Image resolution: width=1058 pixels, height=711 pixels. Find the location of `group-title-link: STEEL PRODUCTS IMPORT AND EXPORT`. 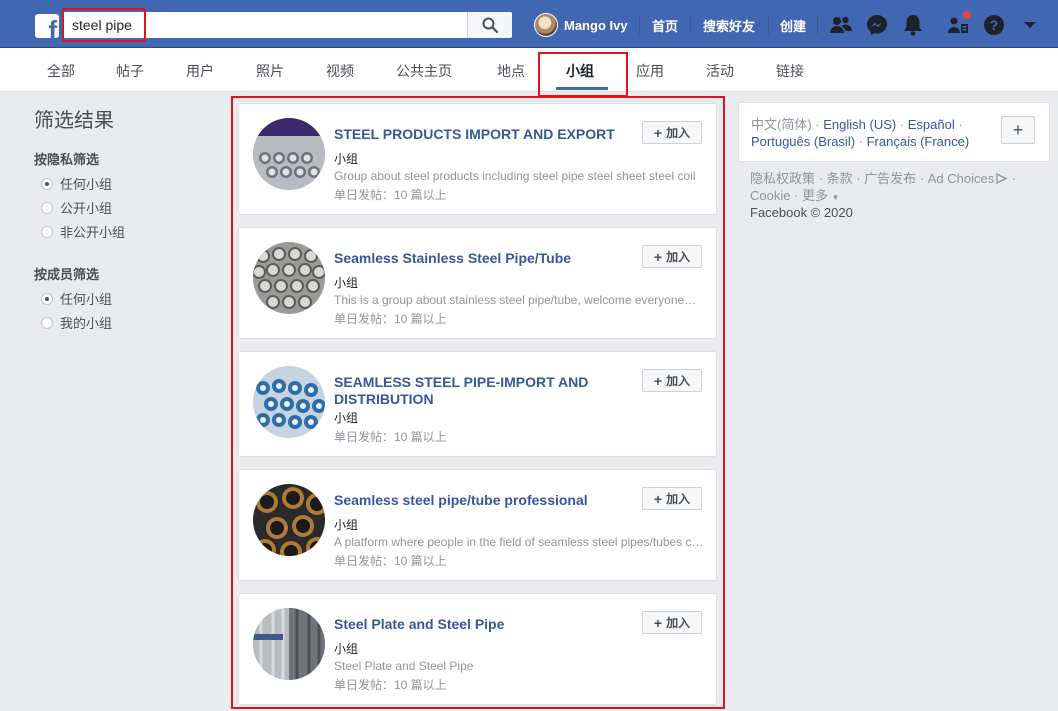

group-title-link: STEEL PRODUCTS IMPORT AND EXPORT is located at coordinates (489, 134).